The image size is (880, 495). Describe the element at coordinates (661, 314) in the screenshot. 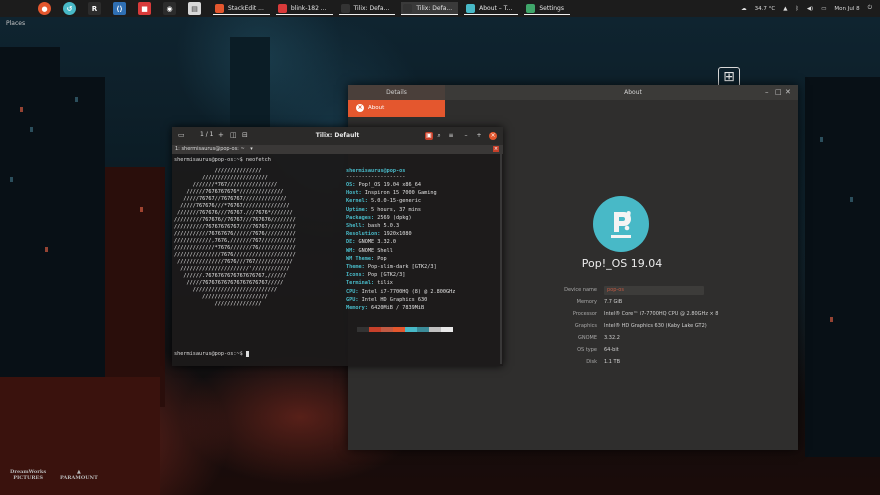

I see `spec-value: Intel® Core™ i7-7700HQ CPU @ 2.80GHz × 8` at that location.